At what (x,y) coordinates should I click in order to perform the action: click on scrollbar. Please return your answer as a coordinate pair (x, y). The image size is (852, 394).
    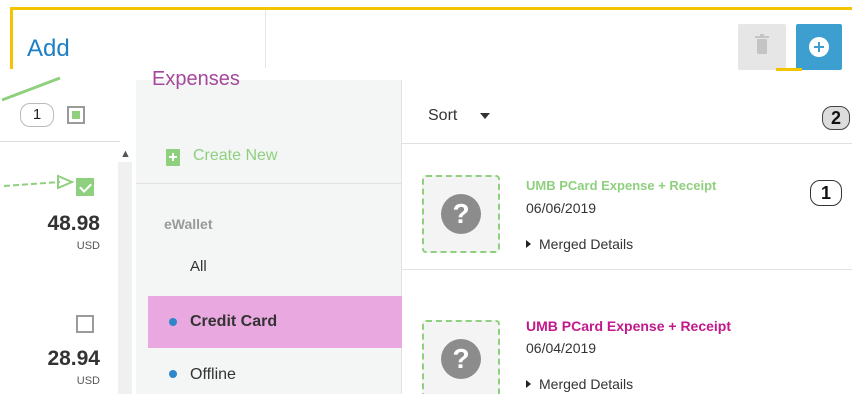
    Looking at the image, I should click on (125, 278).